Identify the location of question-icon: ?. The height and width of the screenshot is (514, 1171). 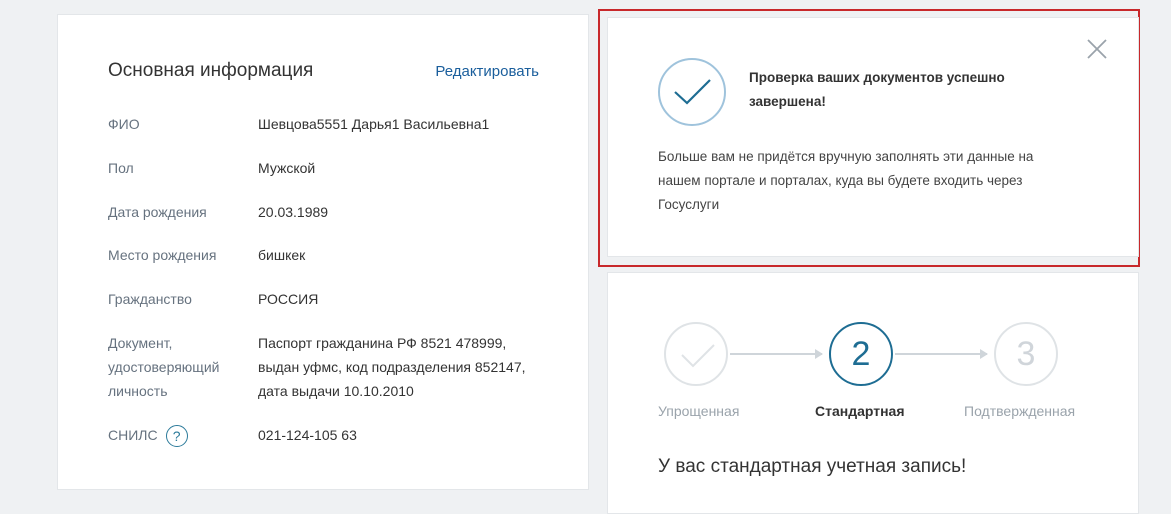
(176, 436).